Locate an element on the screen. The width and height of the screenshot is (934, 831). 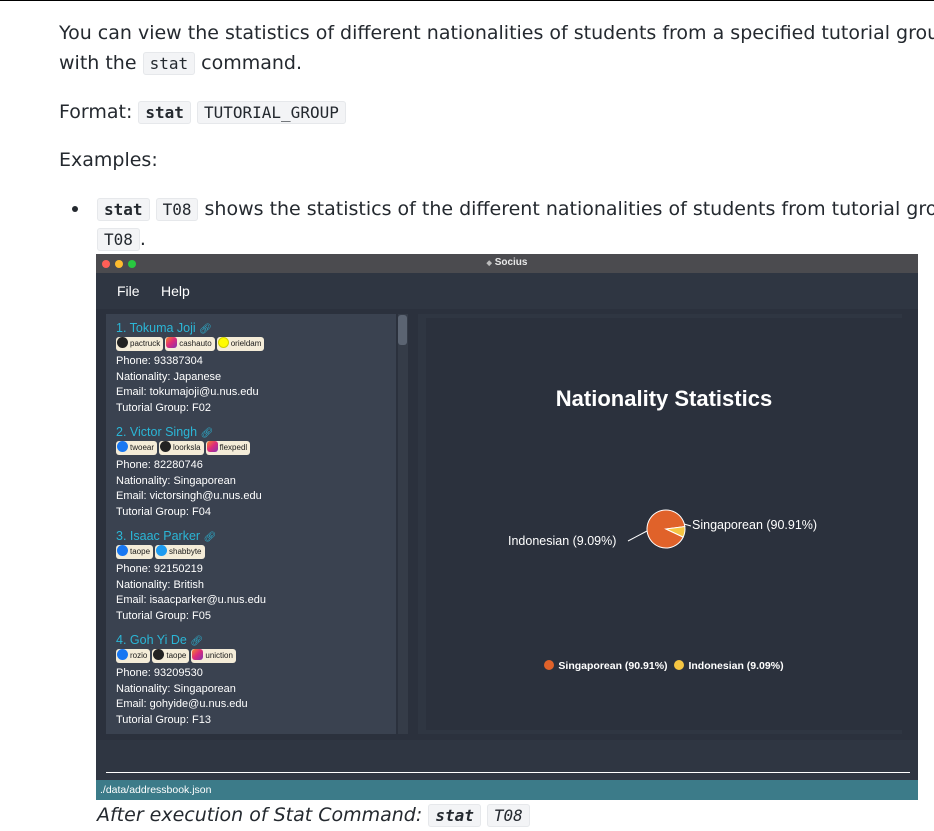
example-argument: T08 is located at coordinates (177, 209).